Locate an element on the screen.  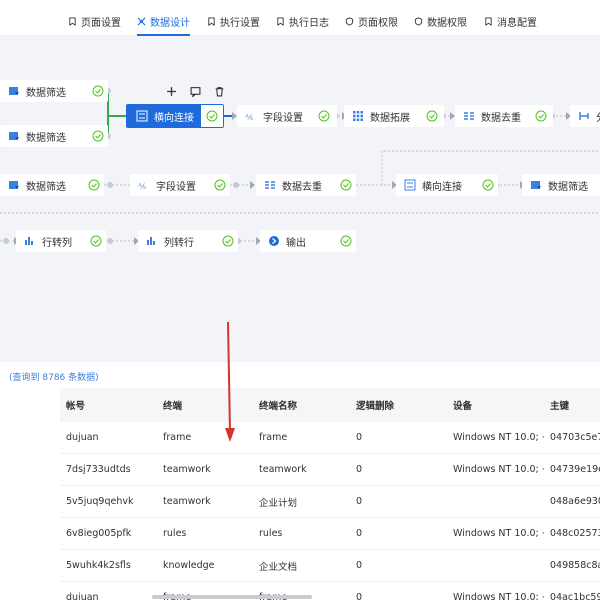
node-data-filter-top: 数据筛选 is located at coordinates (54, 91).